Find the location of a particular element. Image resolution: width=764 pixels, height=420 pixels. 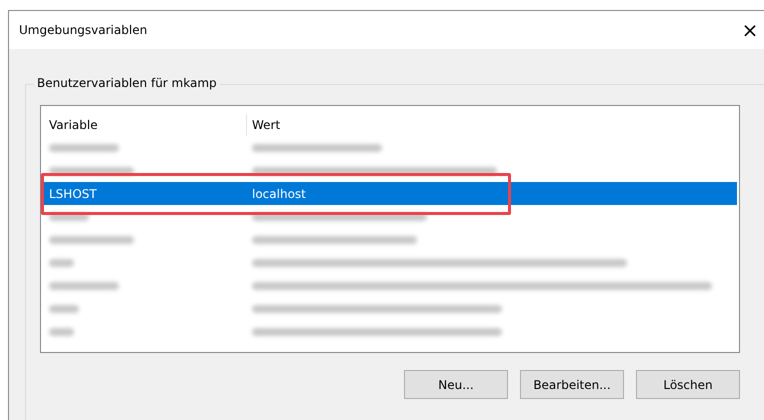

table-row: LSHOST localhost is located at coordinates (389, 193).